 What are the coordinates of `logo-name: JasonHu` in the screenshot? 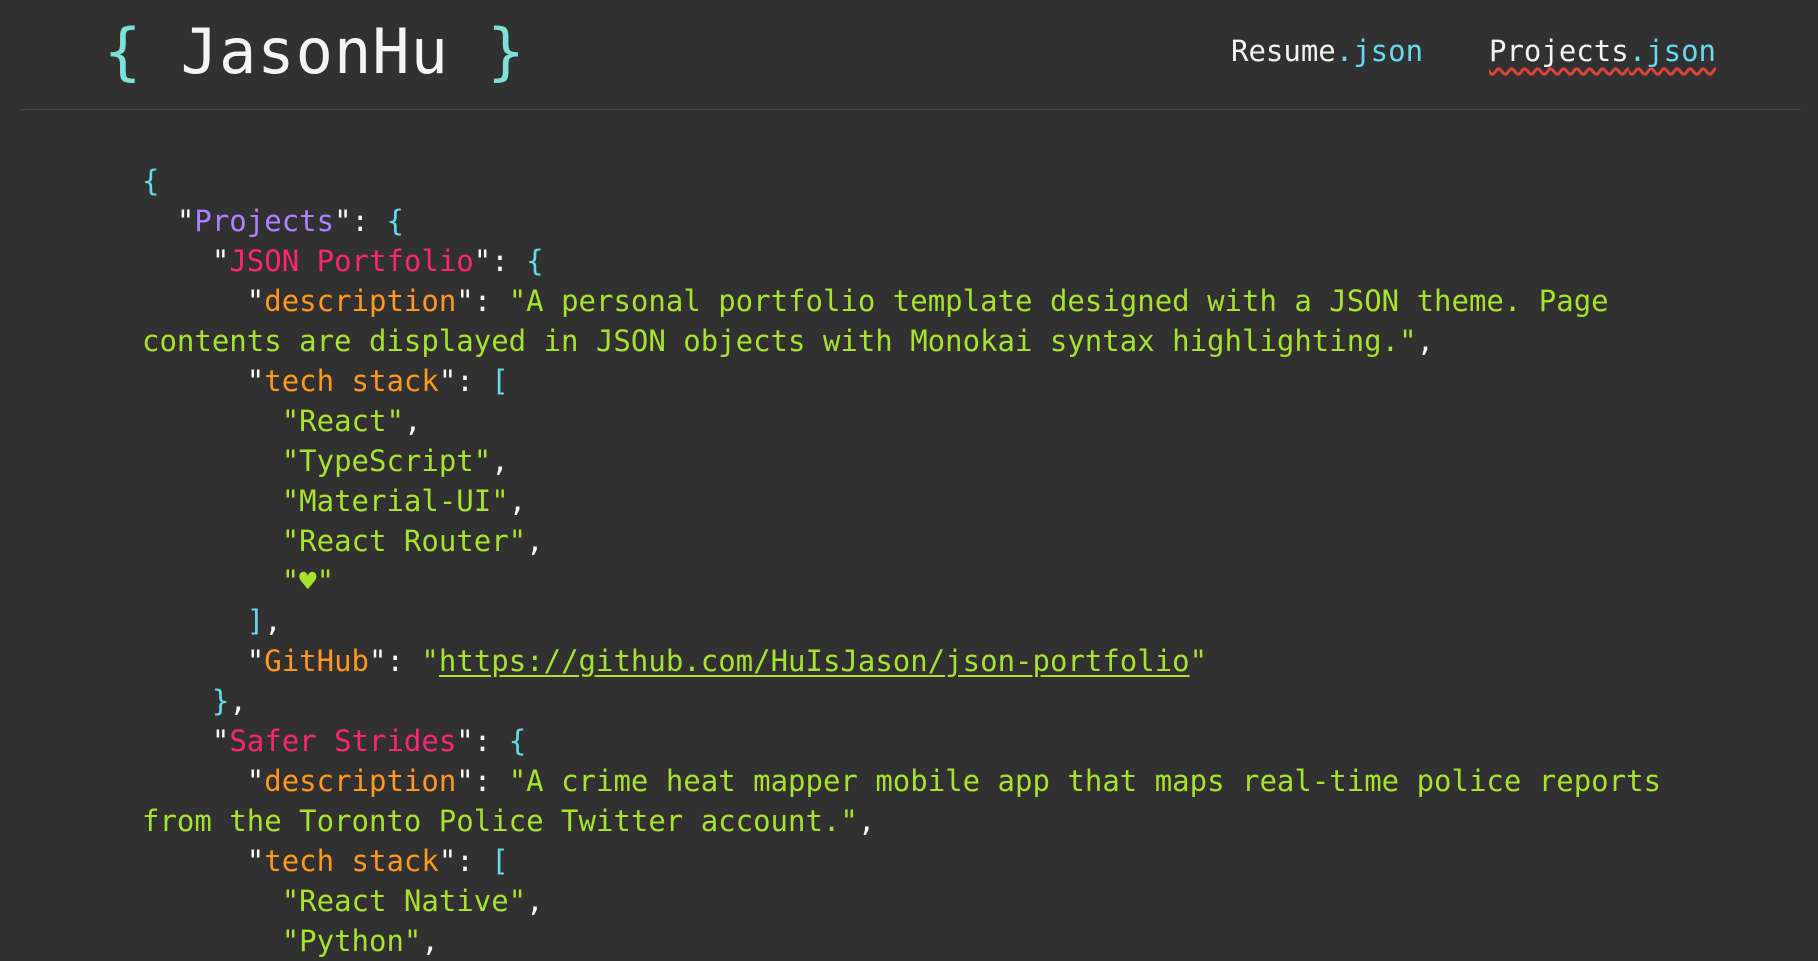 It's located at (314, 51).